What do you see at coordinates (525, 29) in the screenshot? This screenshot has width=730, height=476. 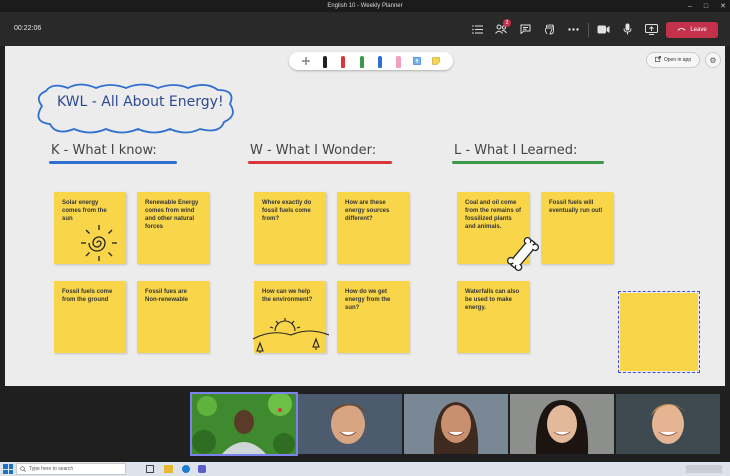 I see `chat-icon` at bounding box center [525, 29].